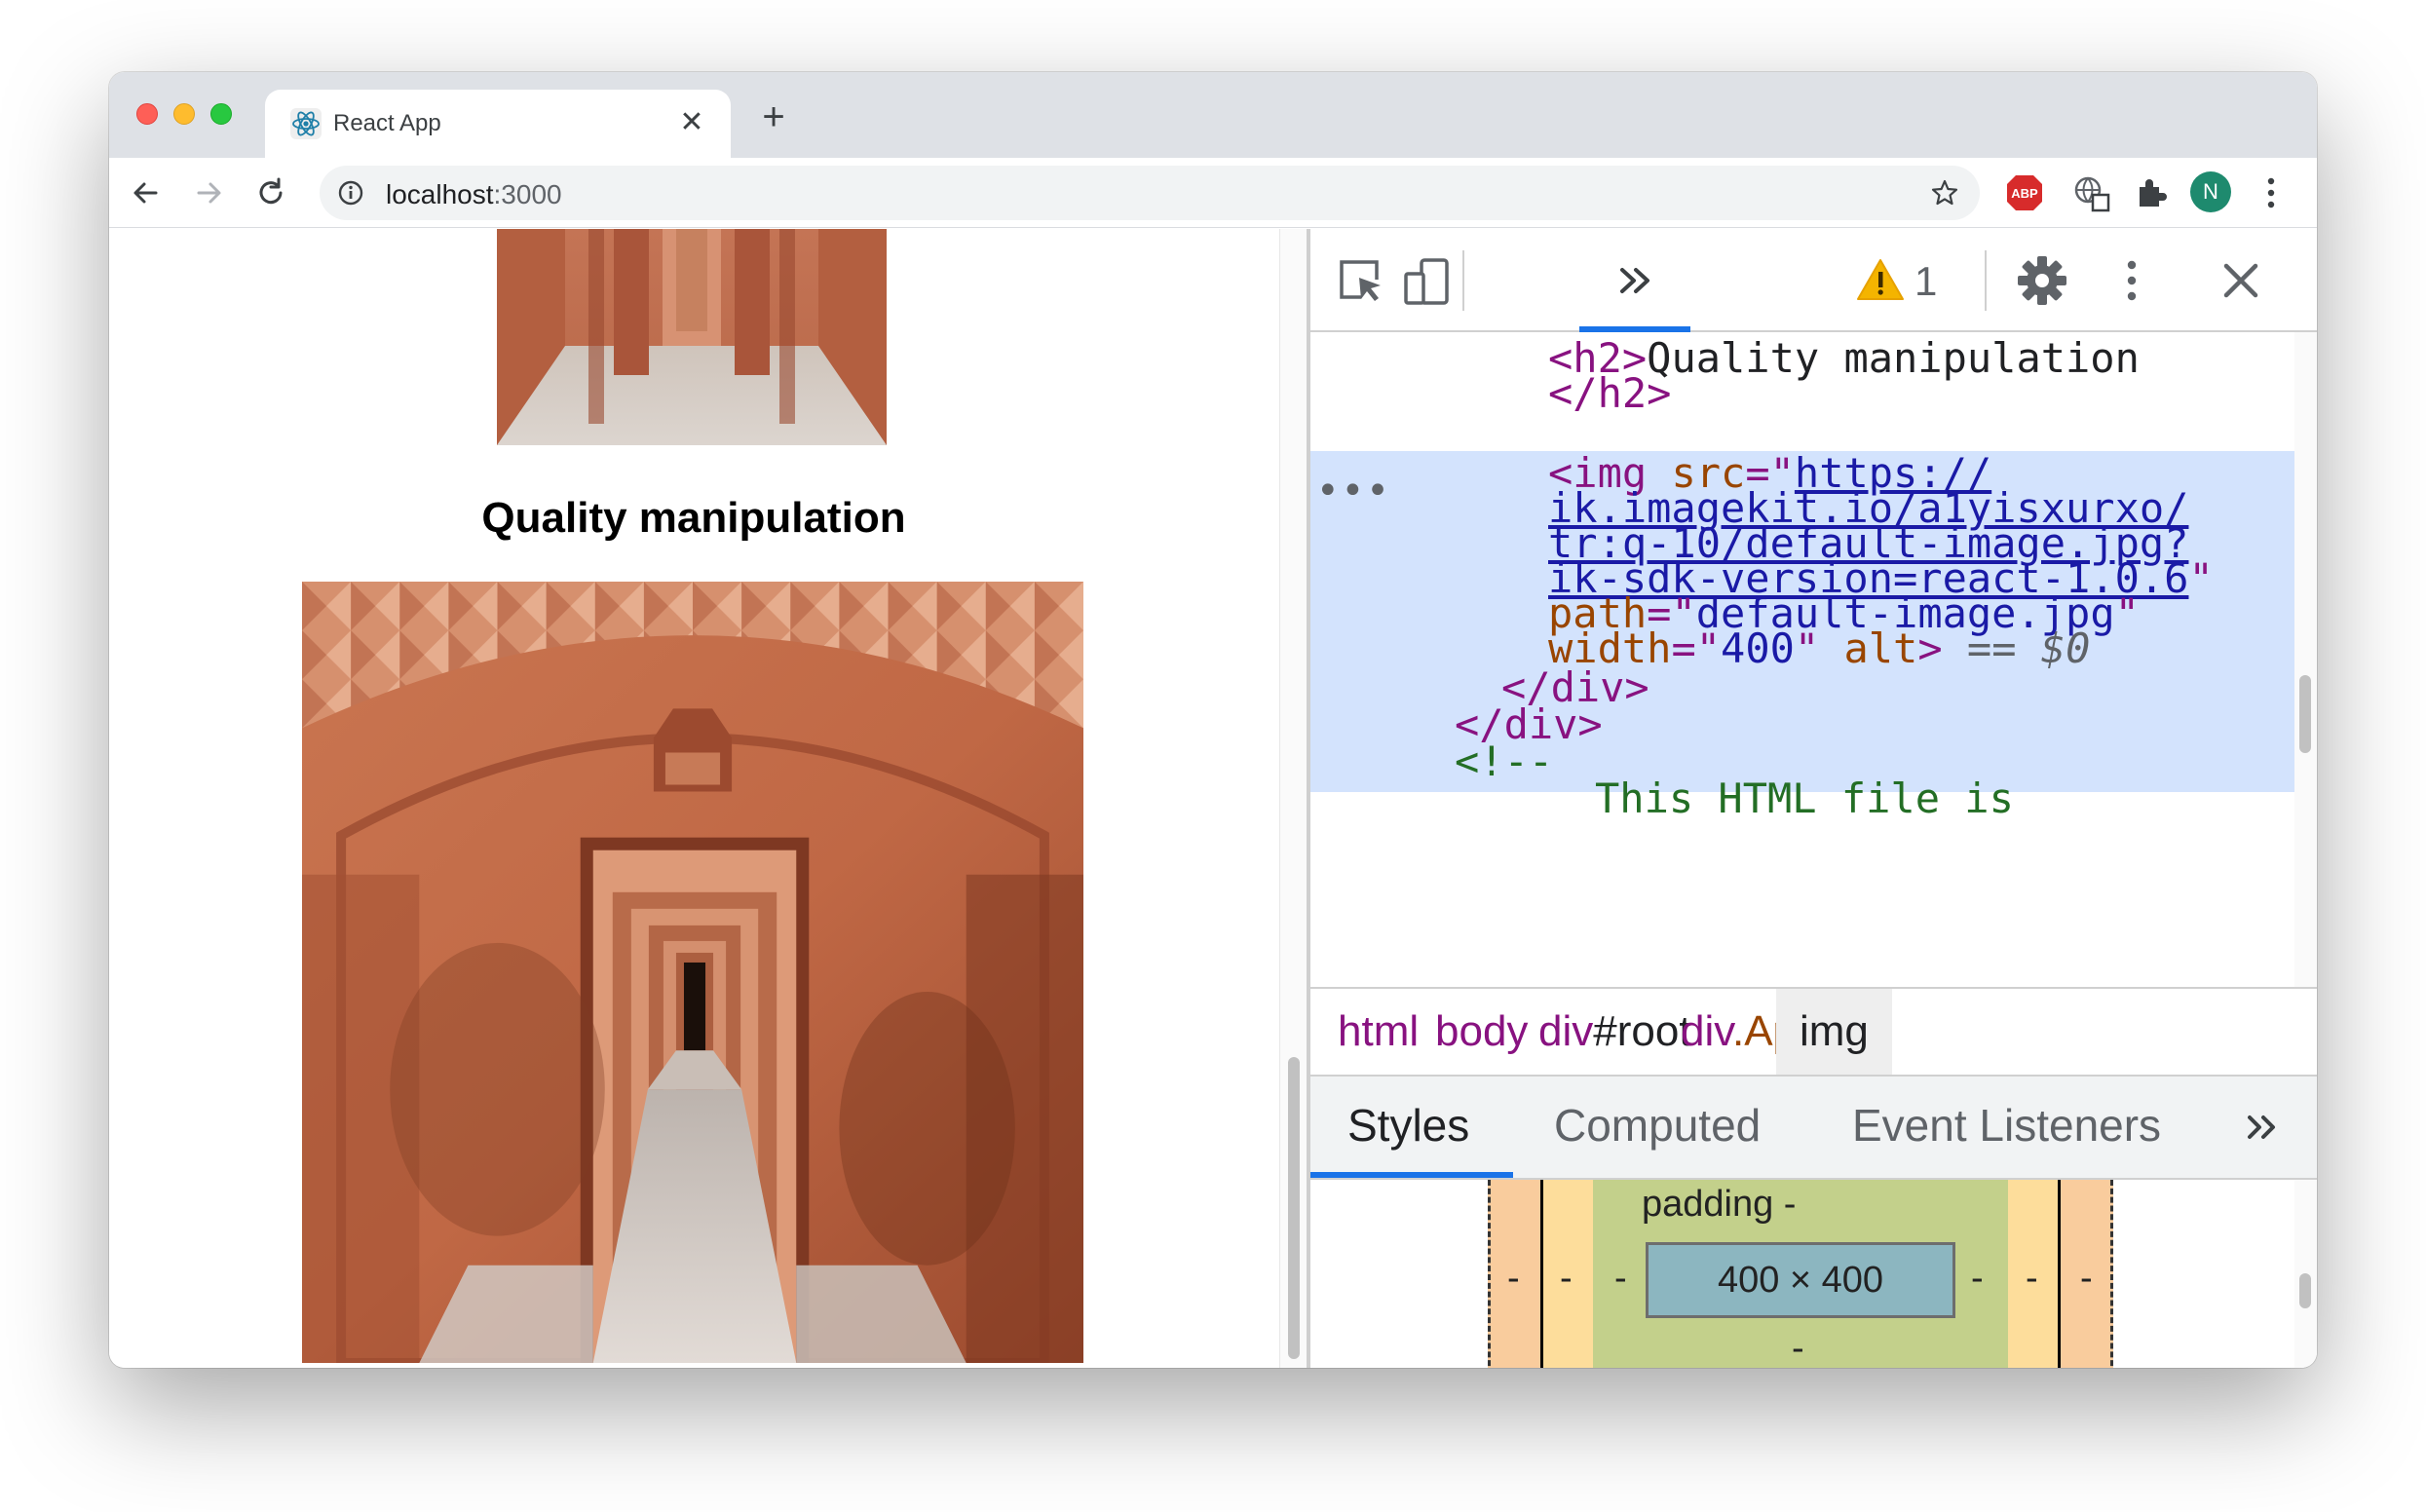 This screenshot has width=2426, height=1512. What do you see at coordinates (270, 192) in the screenshot?
I see `reload-icon` at bounding box center [270, 192].